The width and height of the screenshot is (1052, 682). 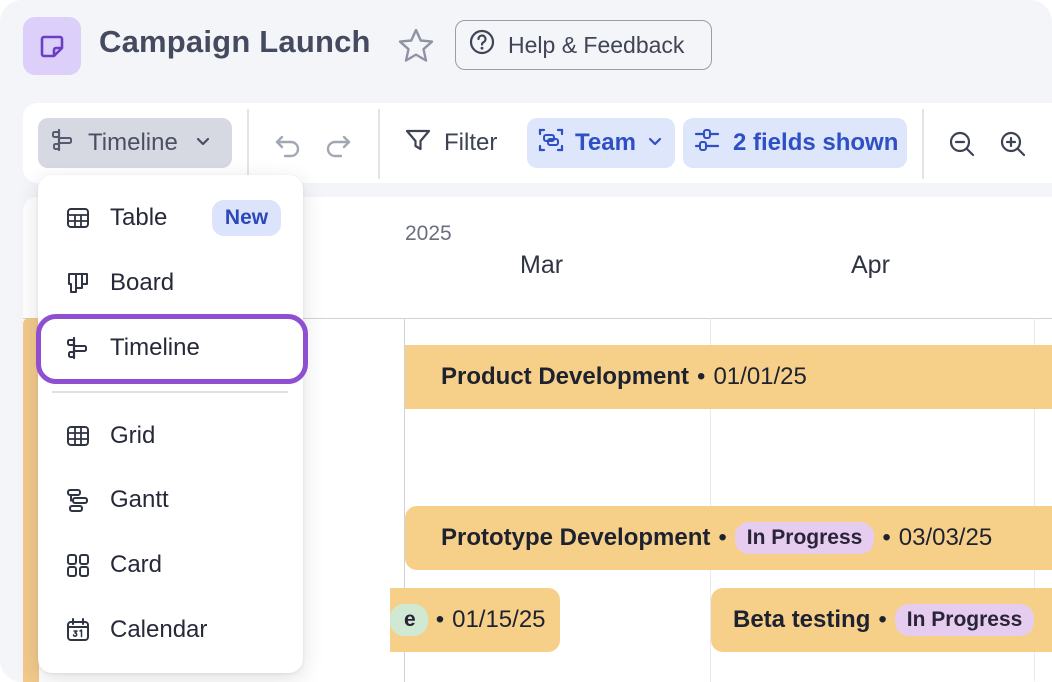 I want to click on menu-item-calendar: Calendar, so click(x=170, y=630).